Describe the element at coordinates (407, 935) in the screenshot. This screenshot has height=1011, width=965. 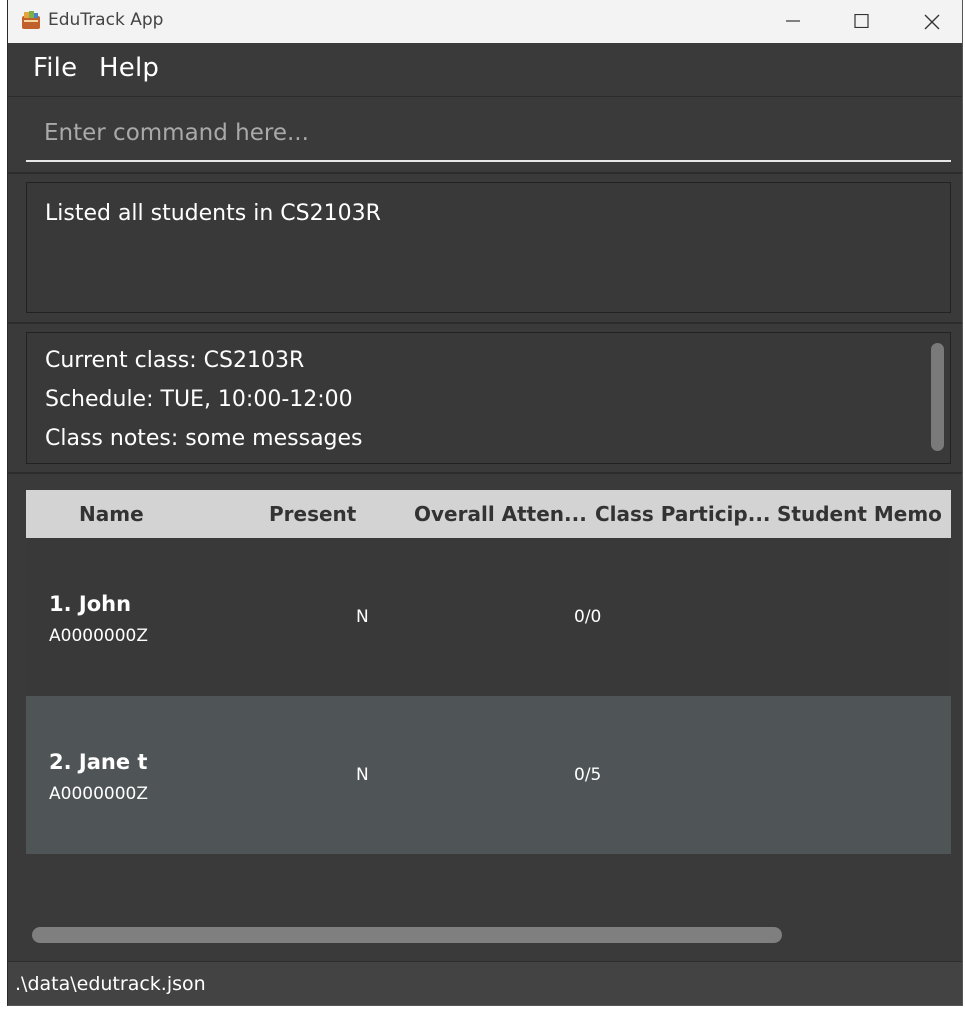
I see `horizontal-scrollbar` at that location.